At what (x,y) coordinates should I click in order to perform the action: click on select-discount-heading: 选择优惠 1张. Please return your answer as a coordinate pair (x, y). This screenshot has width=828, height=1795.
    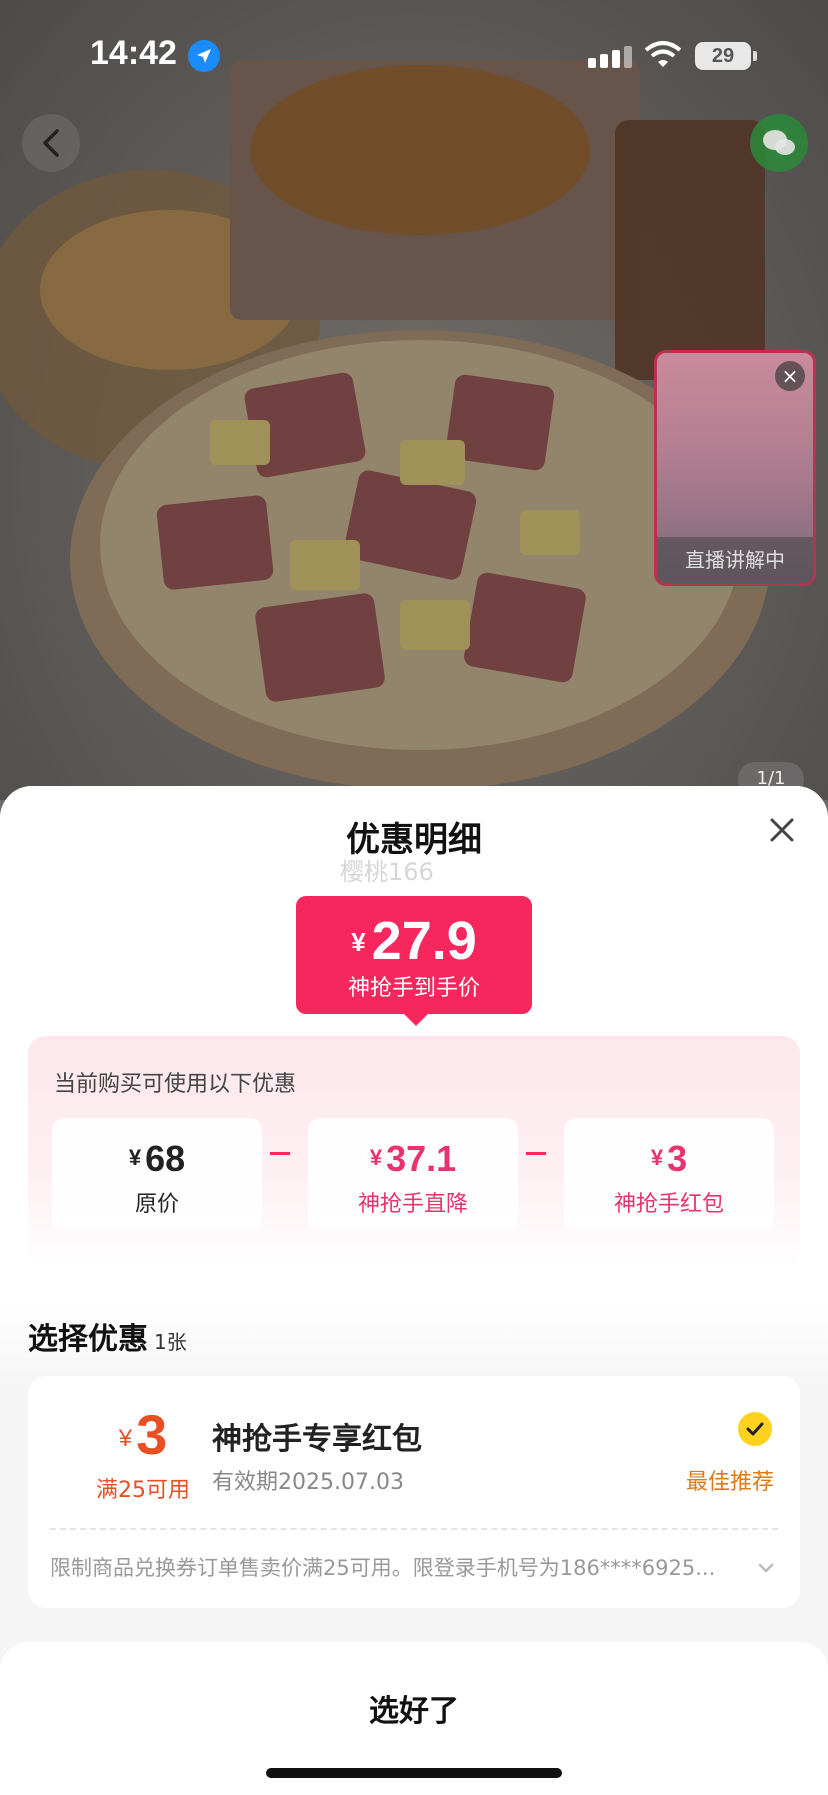
    Looking at the image, I should click on (107, 1336).